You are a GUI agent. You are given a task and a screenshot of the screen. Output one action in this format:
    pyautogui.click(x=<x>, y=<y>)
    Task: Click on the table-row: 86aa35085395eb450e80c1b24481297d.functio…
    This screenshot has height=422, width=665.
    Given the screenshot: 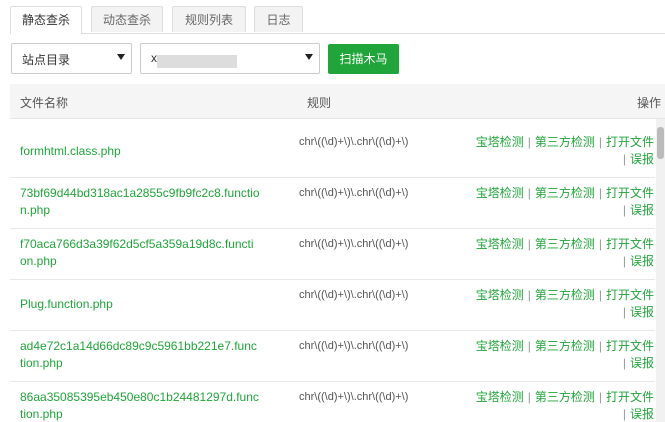 What is the action you would take?
    pyautogui.click(x=332, y=402)
    